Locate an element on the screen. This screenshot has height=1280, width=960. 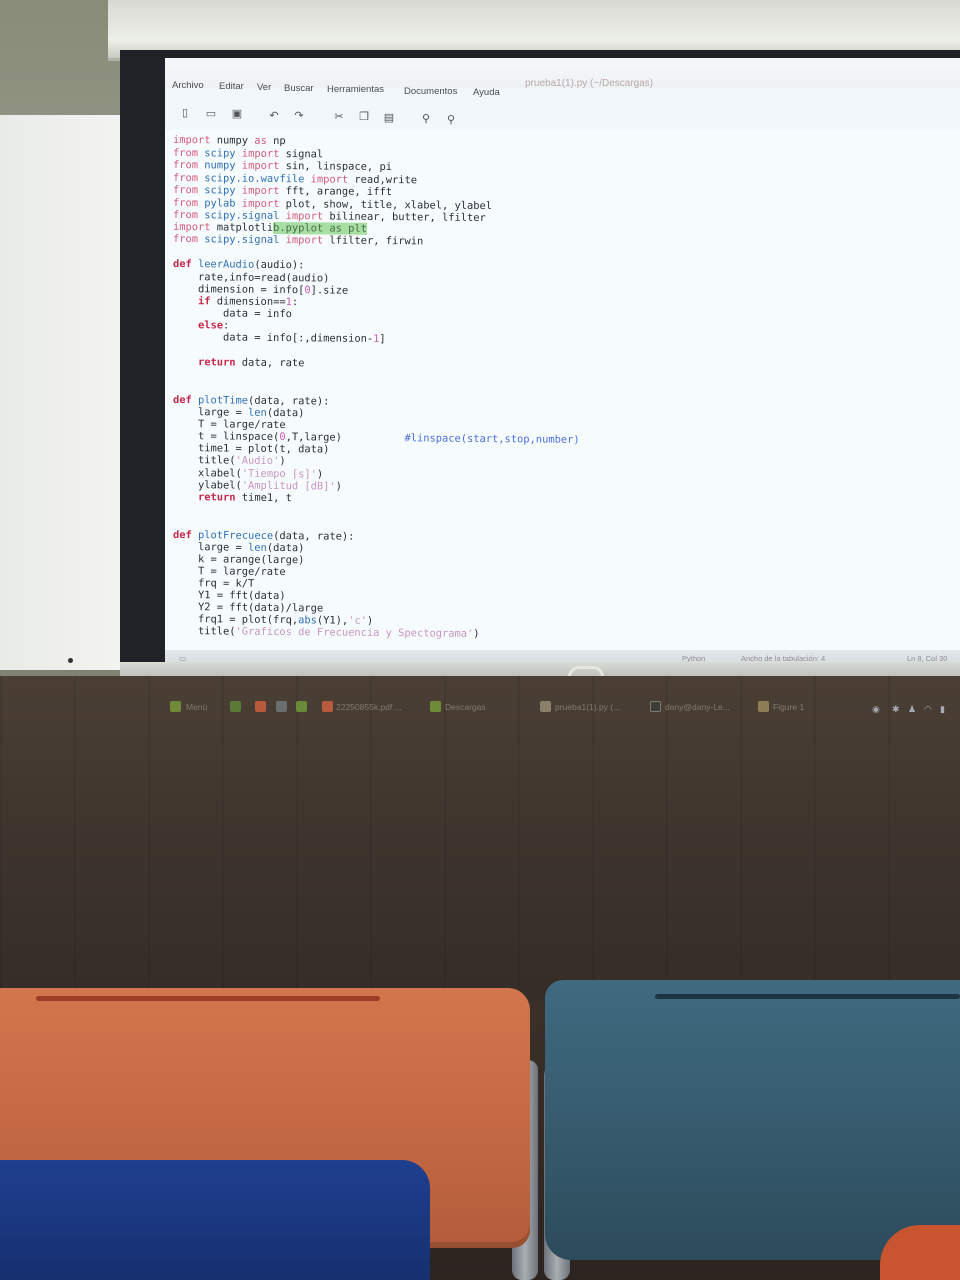
menu-buscar: Buscar is located at coordinates (299, 88).